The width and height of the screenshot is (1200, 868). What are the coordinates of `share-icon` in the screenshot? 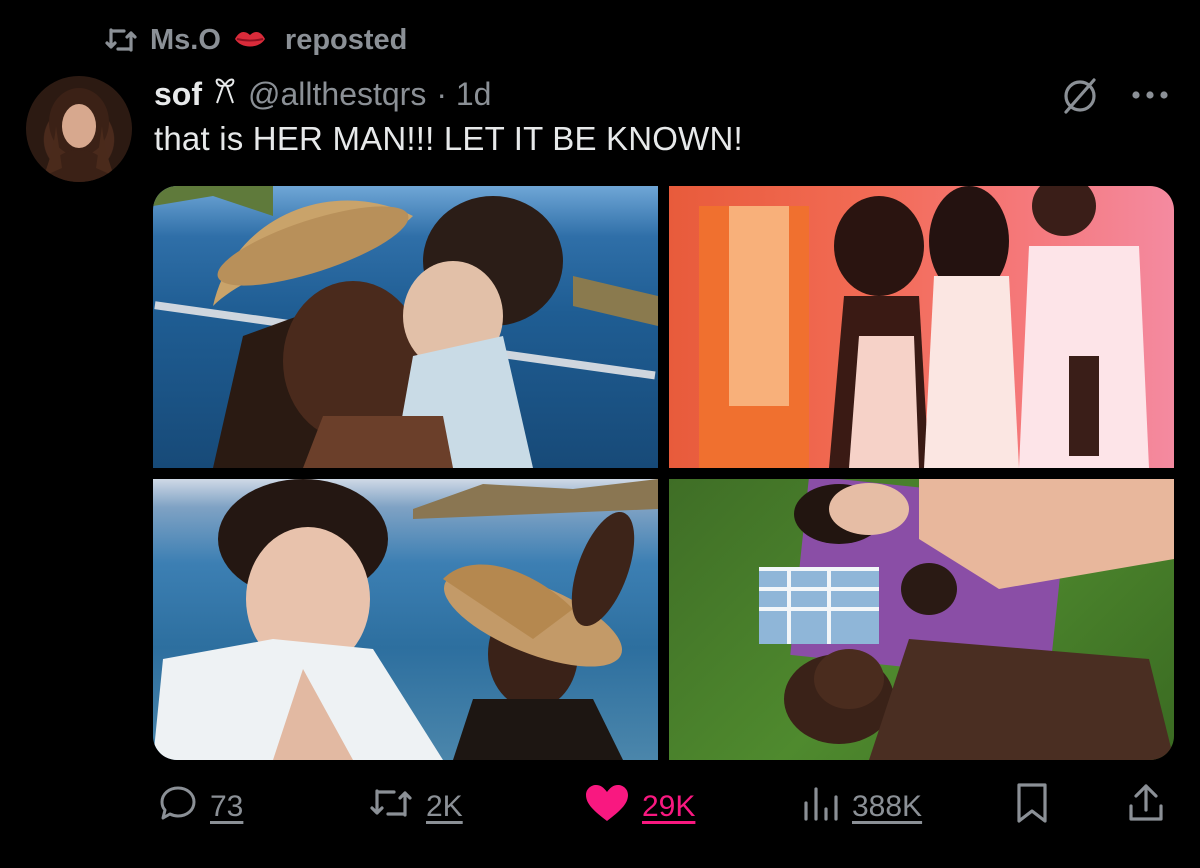 It's located at (1146, 807).